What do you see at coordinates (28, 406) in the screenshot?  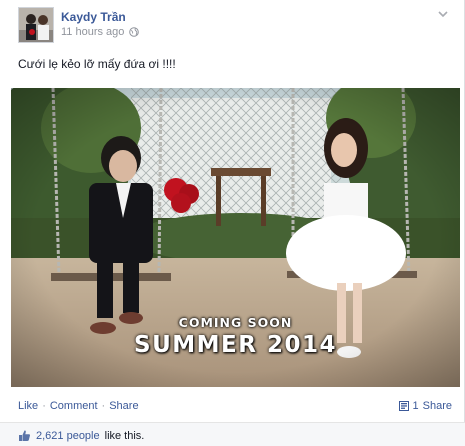 I see `like-link: Like` at bounding box center [28, 406].